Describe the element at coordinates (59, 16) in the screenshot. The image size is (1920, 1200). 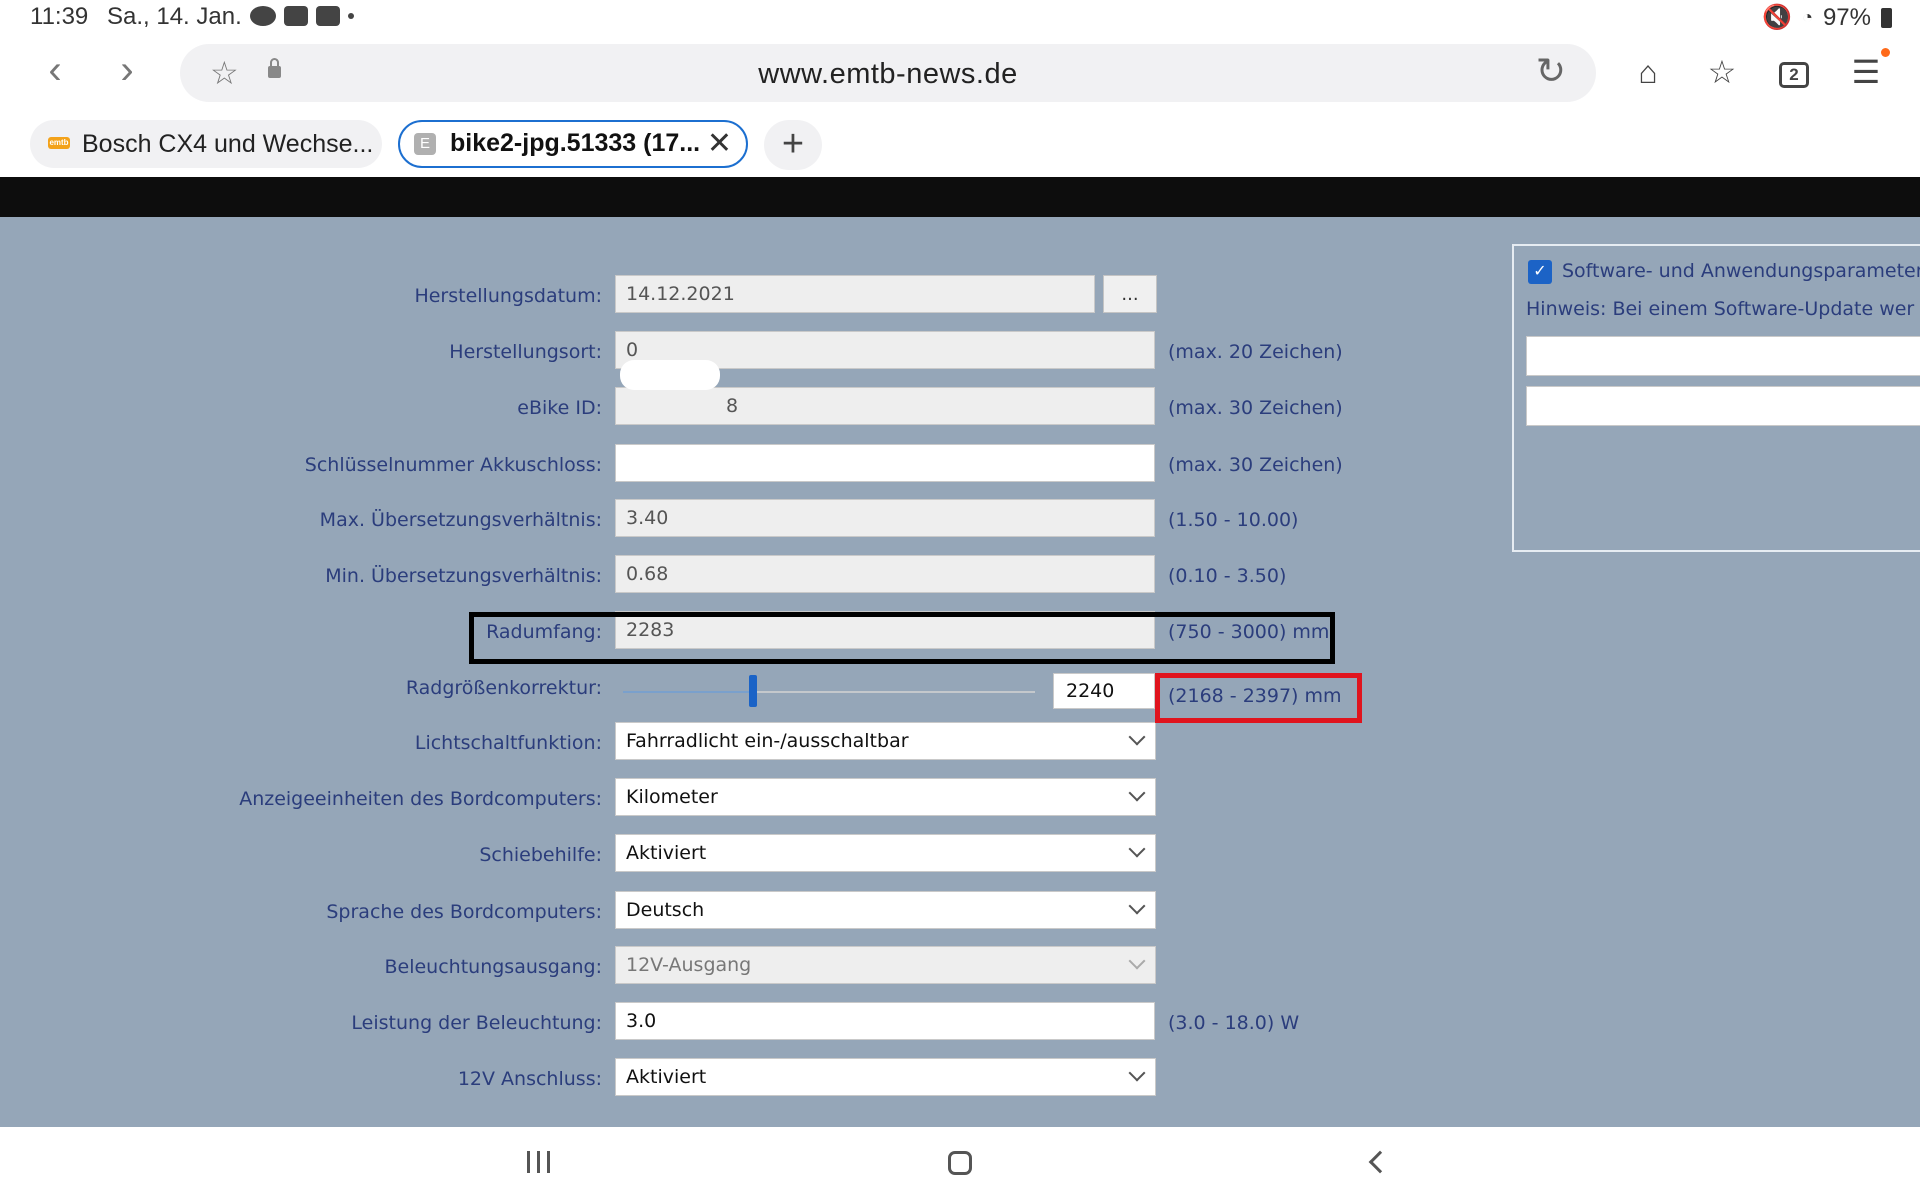
I see `status-time: 11:39` at that location.